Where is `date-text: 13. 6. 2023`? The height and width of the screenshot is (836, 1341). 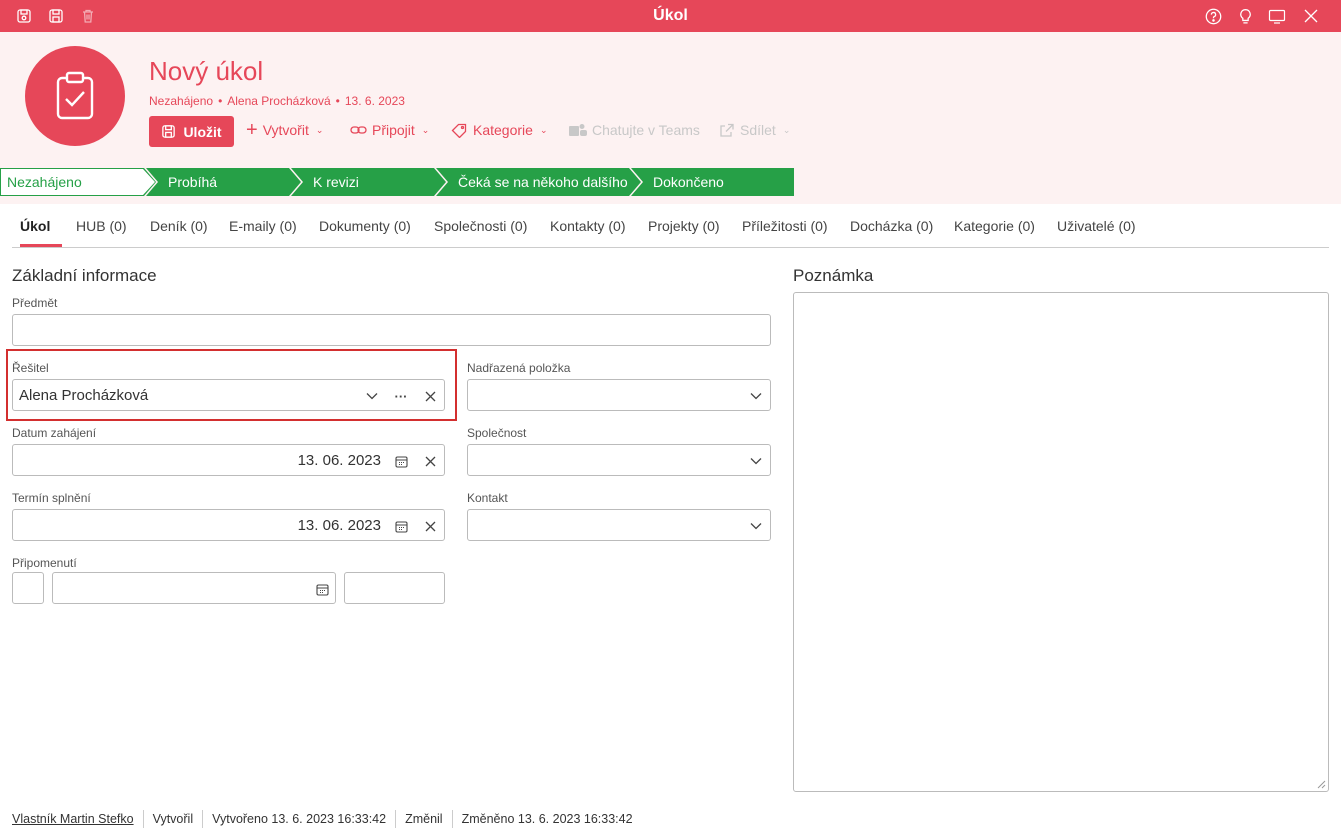
date-text: 13. 6. 2023 is located at coordinates (374, 101).